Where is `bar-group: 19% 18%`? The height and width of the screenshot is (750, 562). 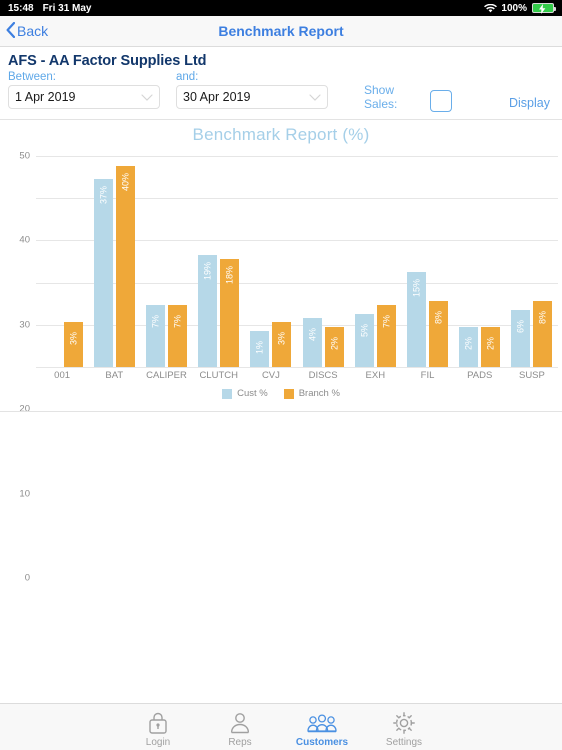 bar-group: 19% 18% is located at coordinates (219, 261).